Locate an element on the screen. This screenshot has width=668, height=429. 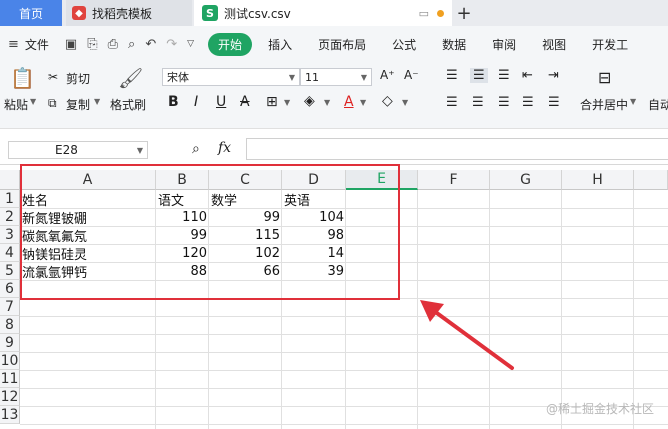
highlight-dropdown-icon: ▼ is located at coordinates (327, 102).